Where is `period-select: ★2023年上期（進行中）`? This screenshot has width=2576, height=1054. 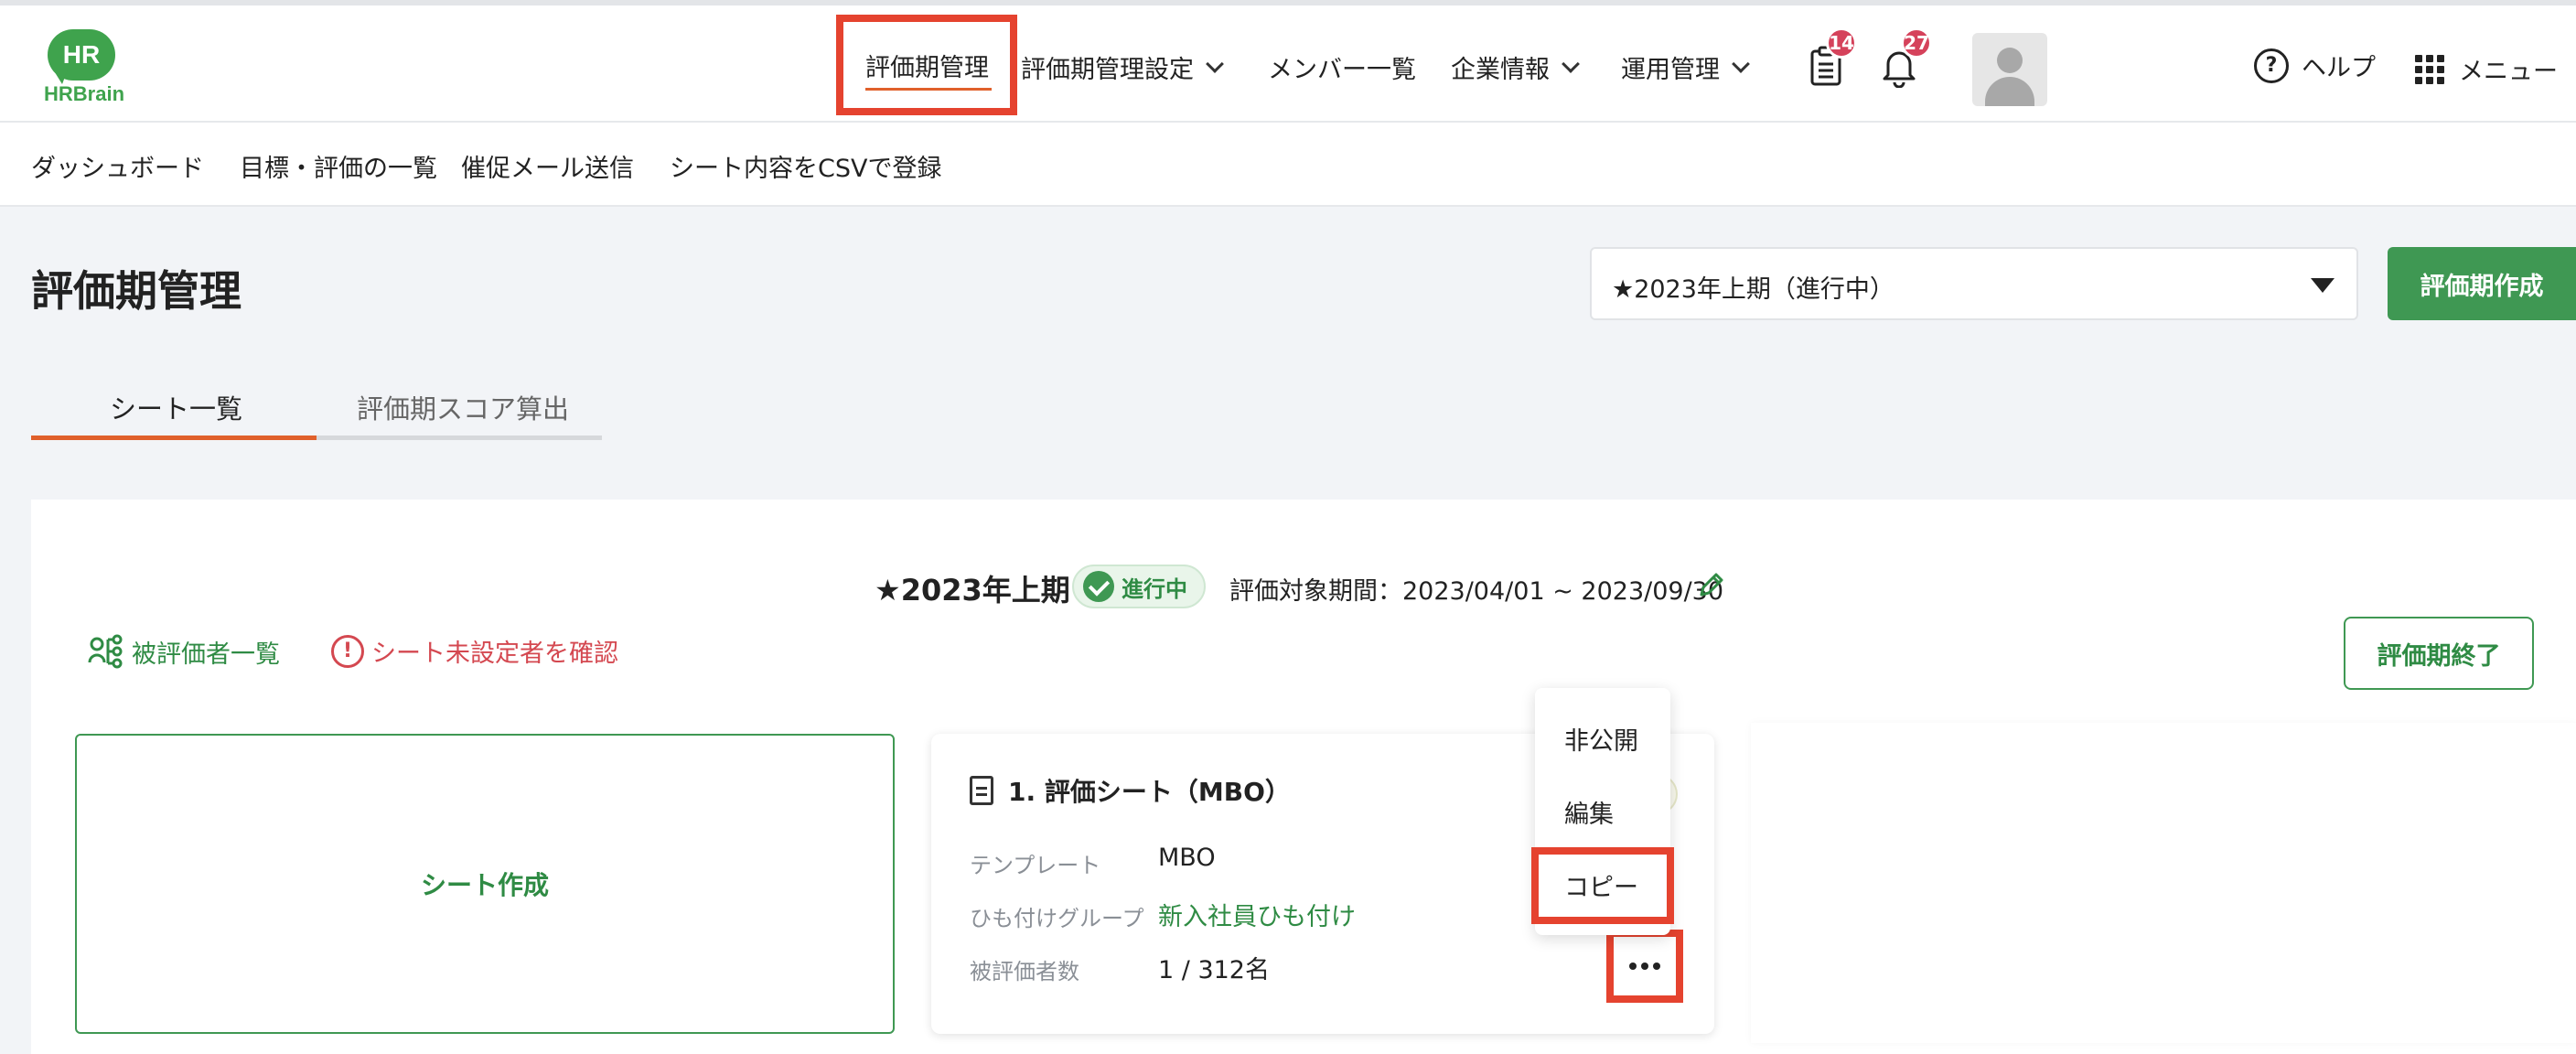 period-select: ★2023年上期（進行中） is located at coordinates (1974, 283).